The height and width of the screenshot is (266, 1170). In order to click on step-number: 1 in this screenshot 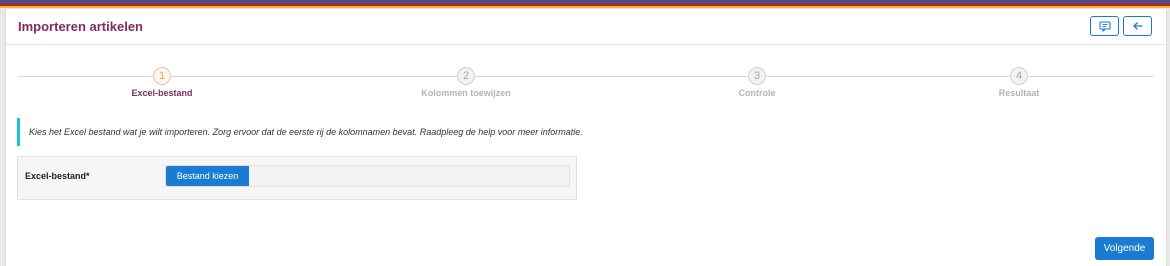, I will do `click(162, 76)`.